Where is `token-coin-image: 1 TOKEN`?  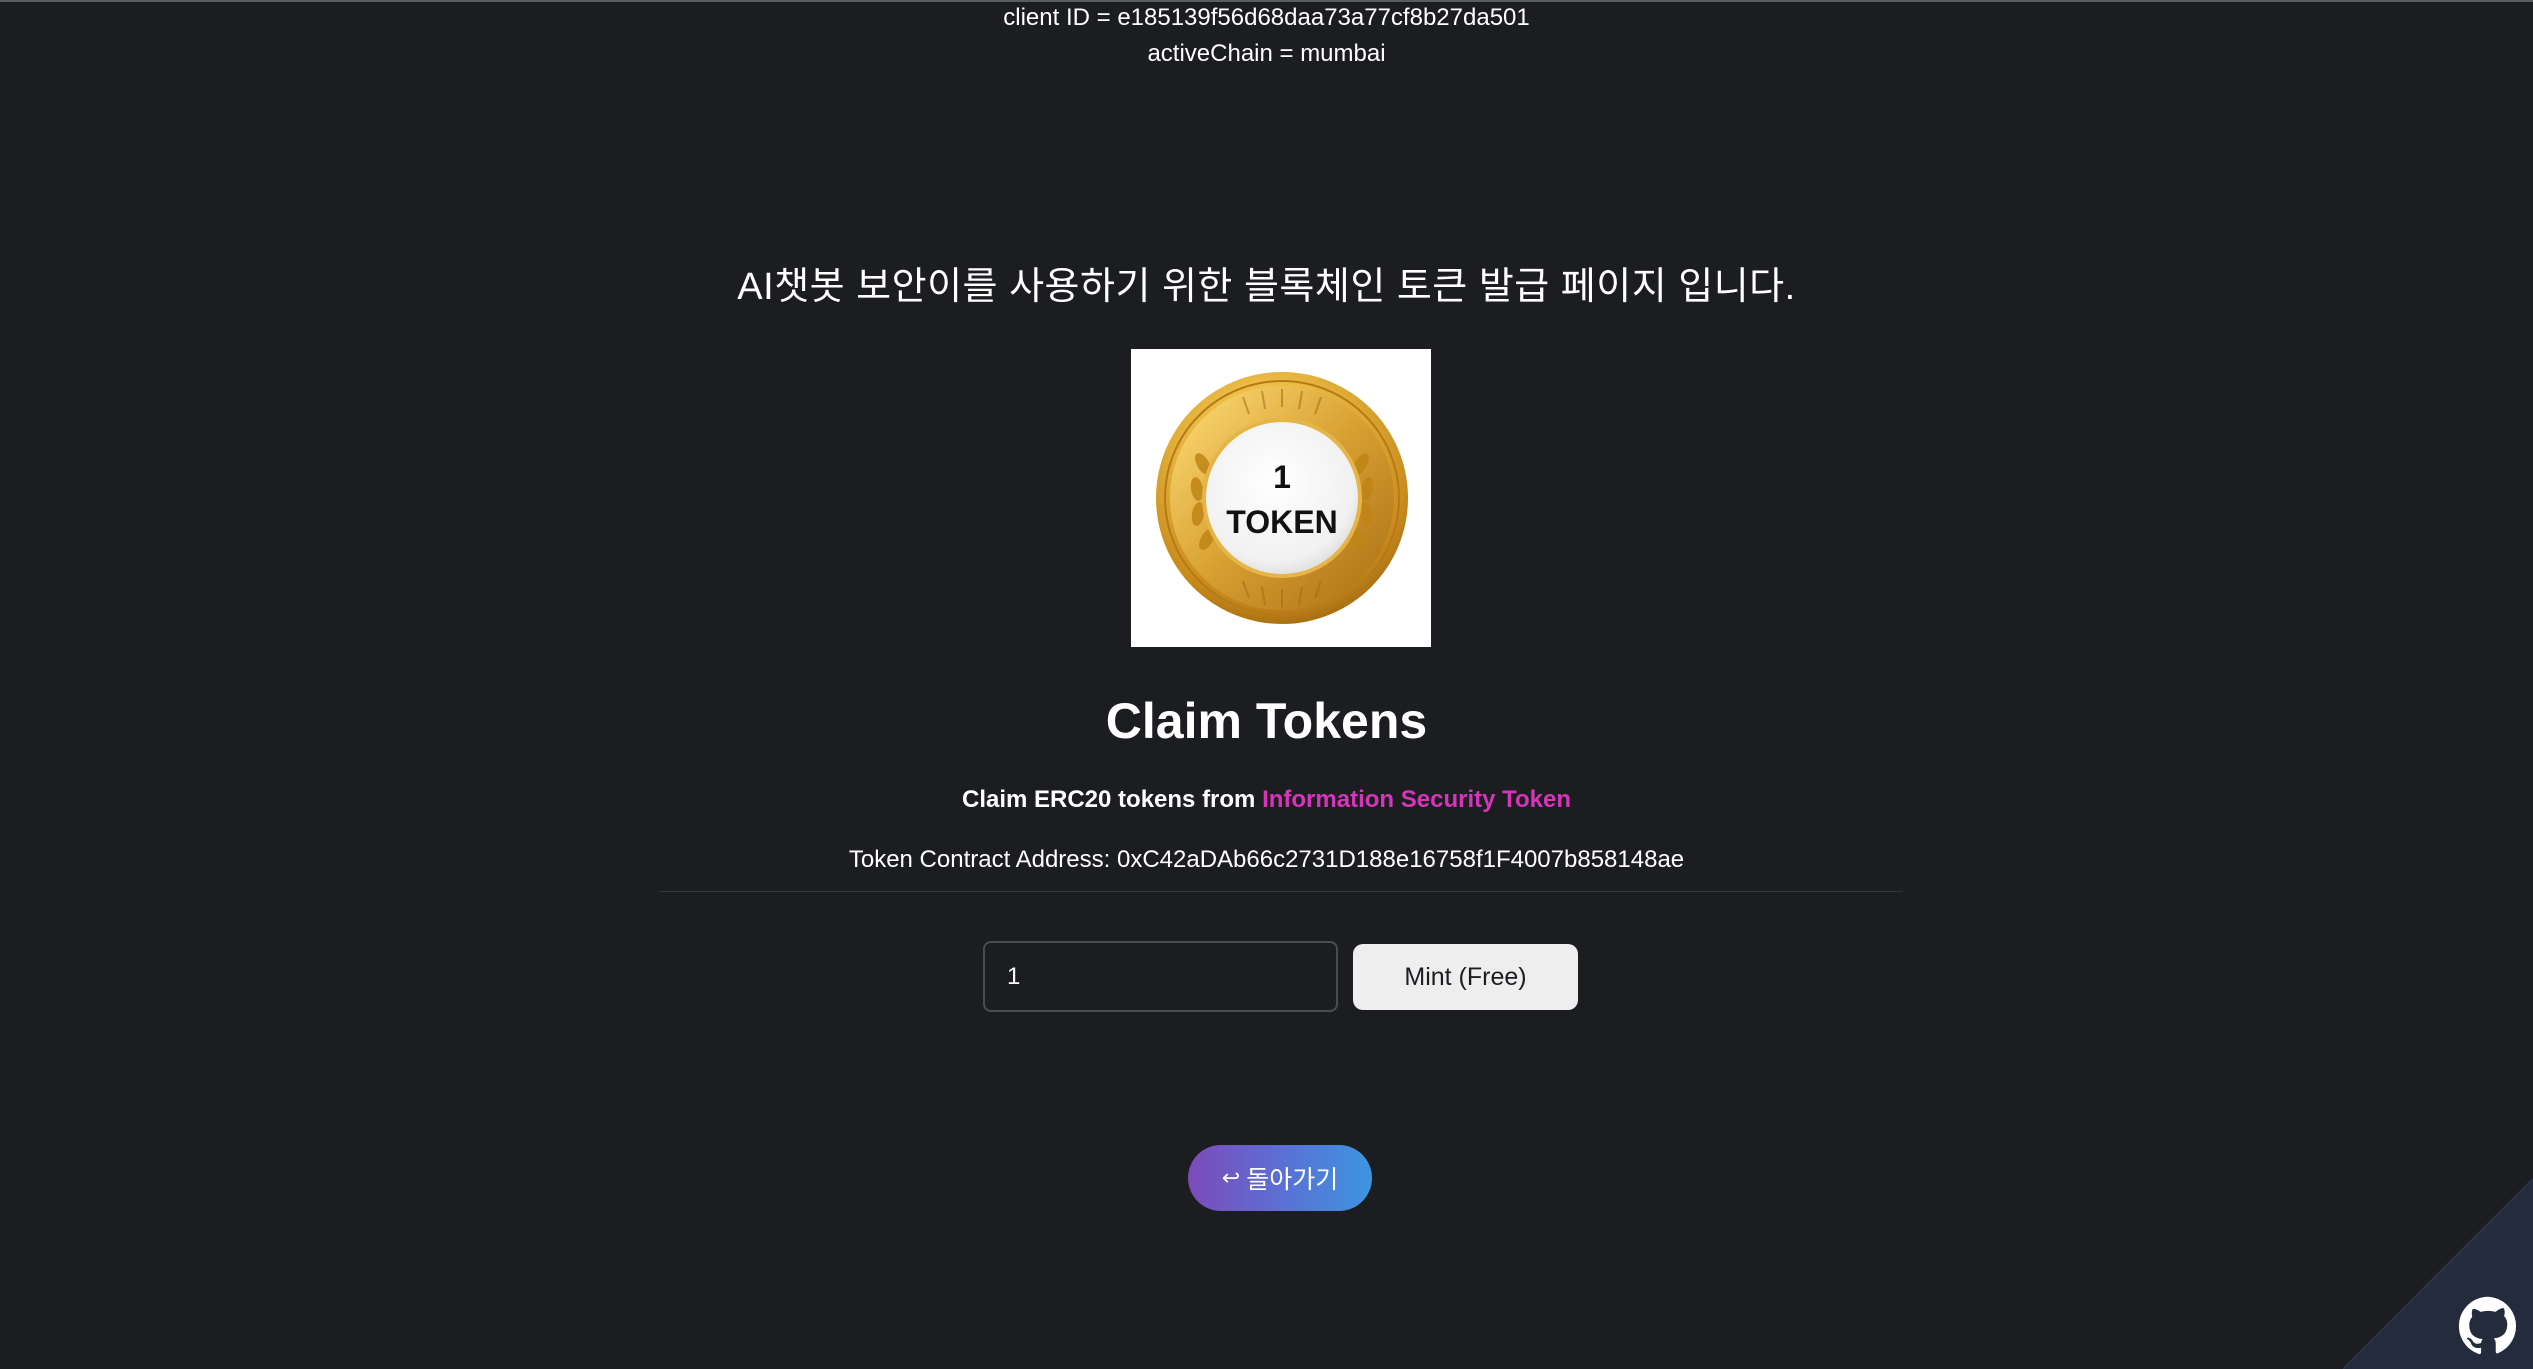
token-coin-image: 1 TOKEN is located at coordinates (1281, 498).